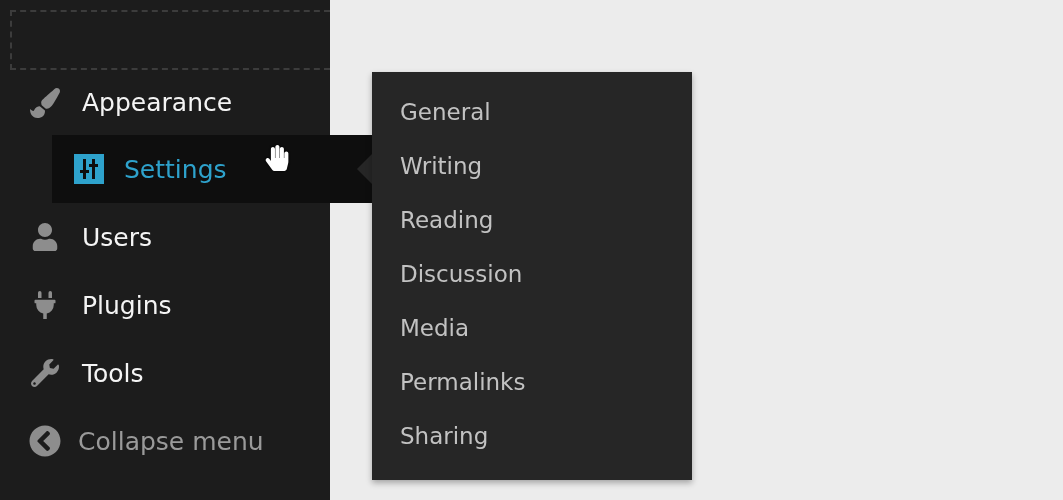  I want to click on menu-item: Users, so click(117, 237).